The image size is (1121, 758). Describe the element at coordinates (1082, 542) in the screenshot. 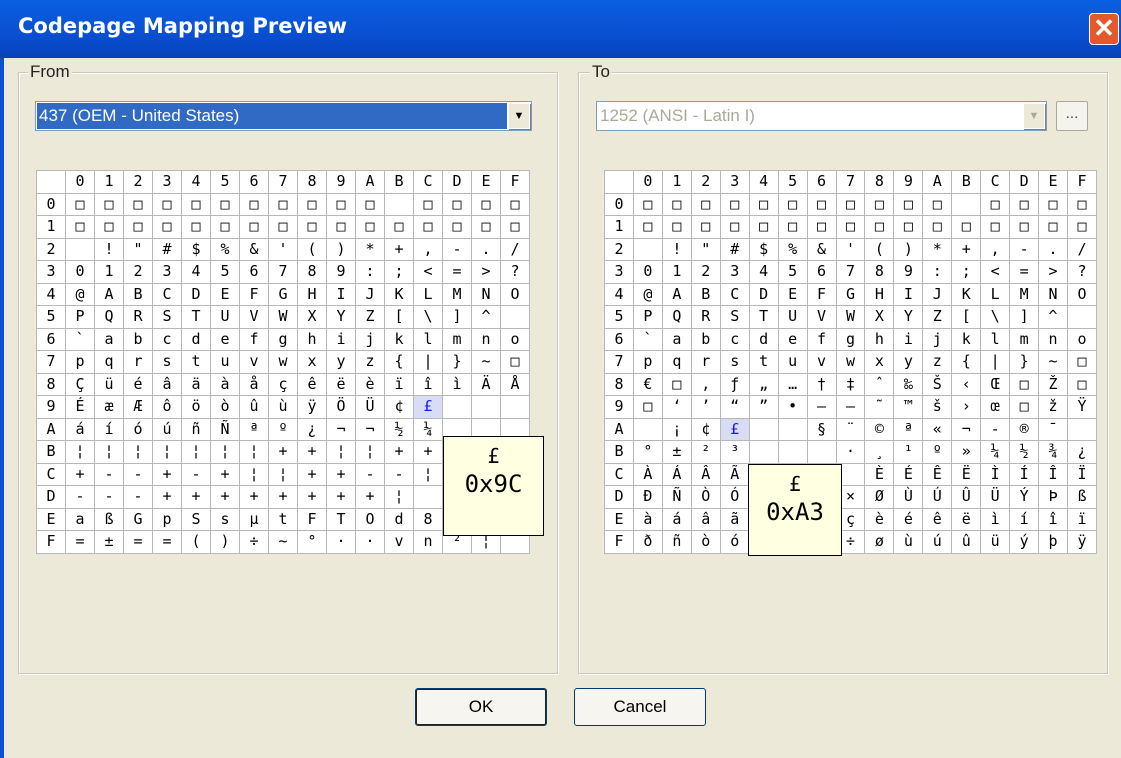

I see `grid-char-cell: ÿ` at that location.